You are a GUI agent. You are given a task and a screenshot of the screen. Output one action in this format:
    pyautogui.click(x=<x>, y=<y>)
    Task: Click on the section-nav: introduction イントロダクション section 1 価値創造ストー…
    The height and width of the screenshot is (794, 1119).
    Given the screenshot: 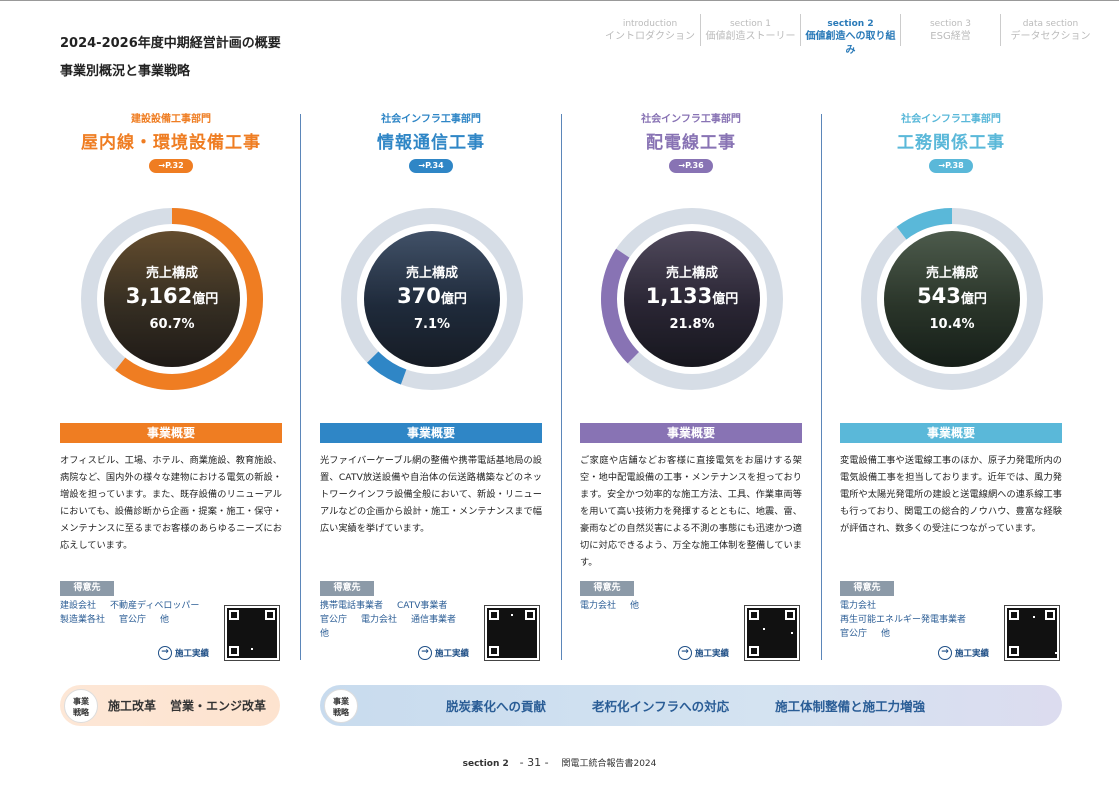 What is the action you would take?
    pyautogui.click(x=850, y=35)
    